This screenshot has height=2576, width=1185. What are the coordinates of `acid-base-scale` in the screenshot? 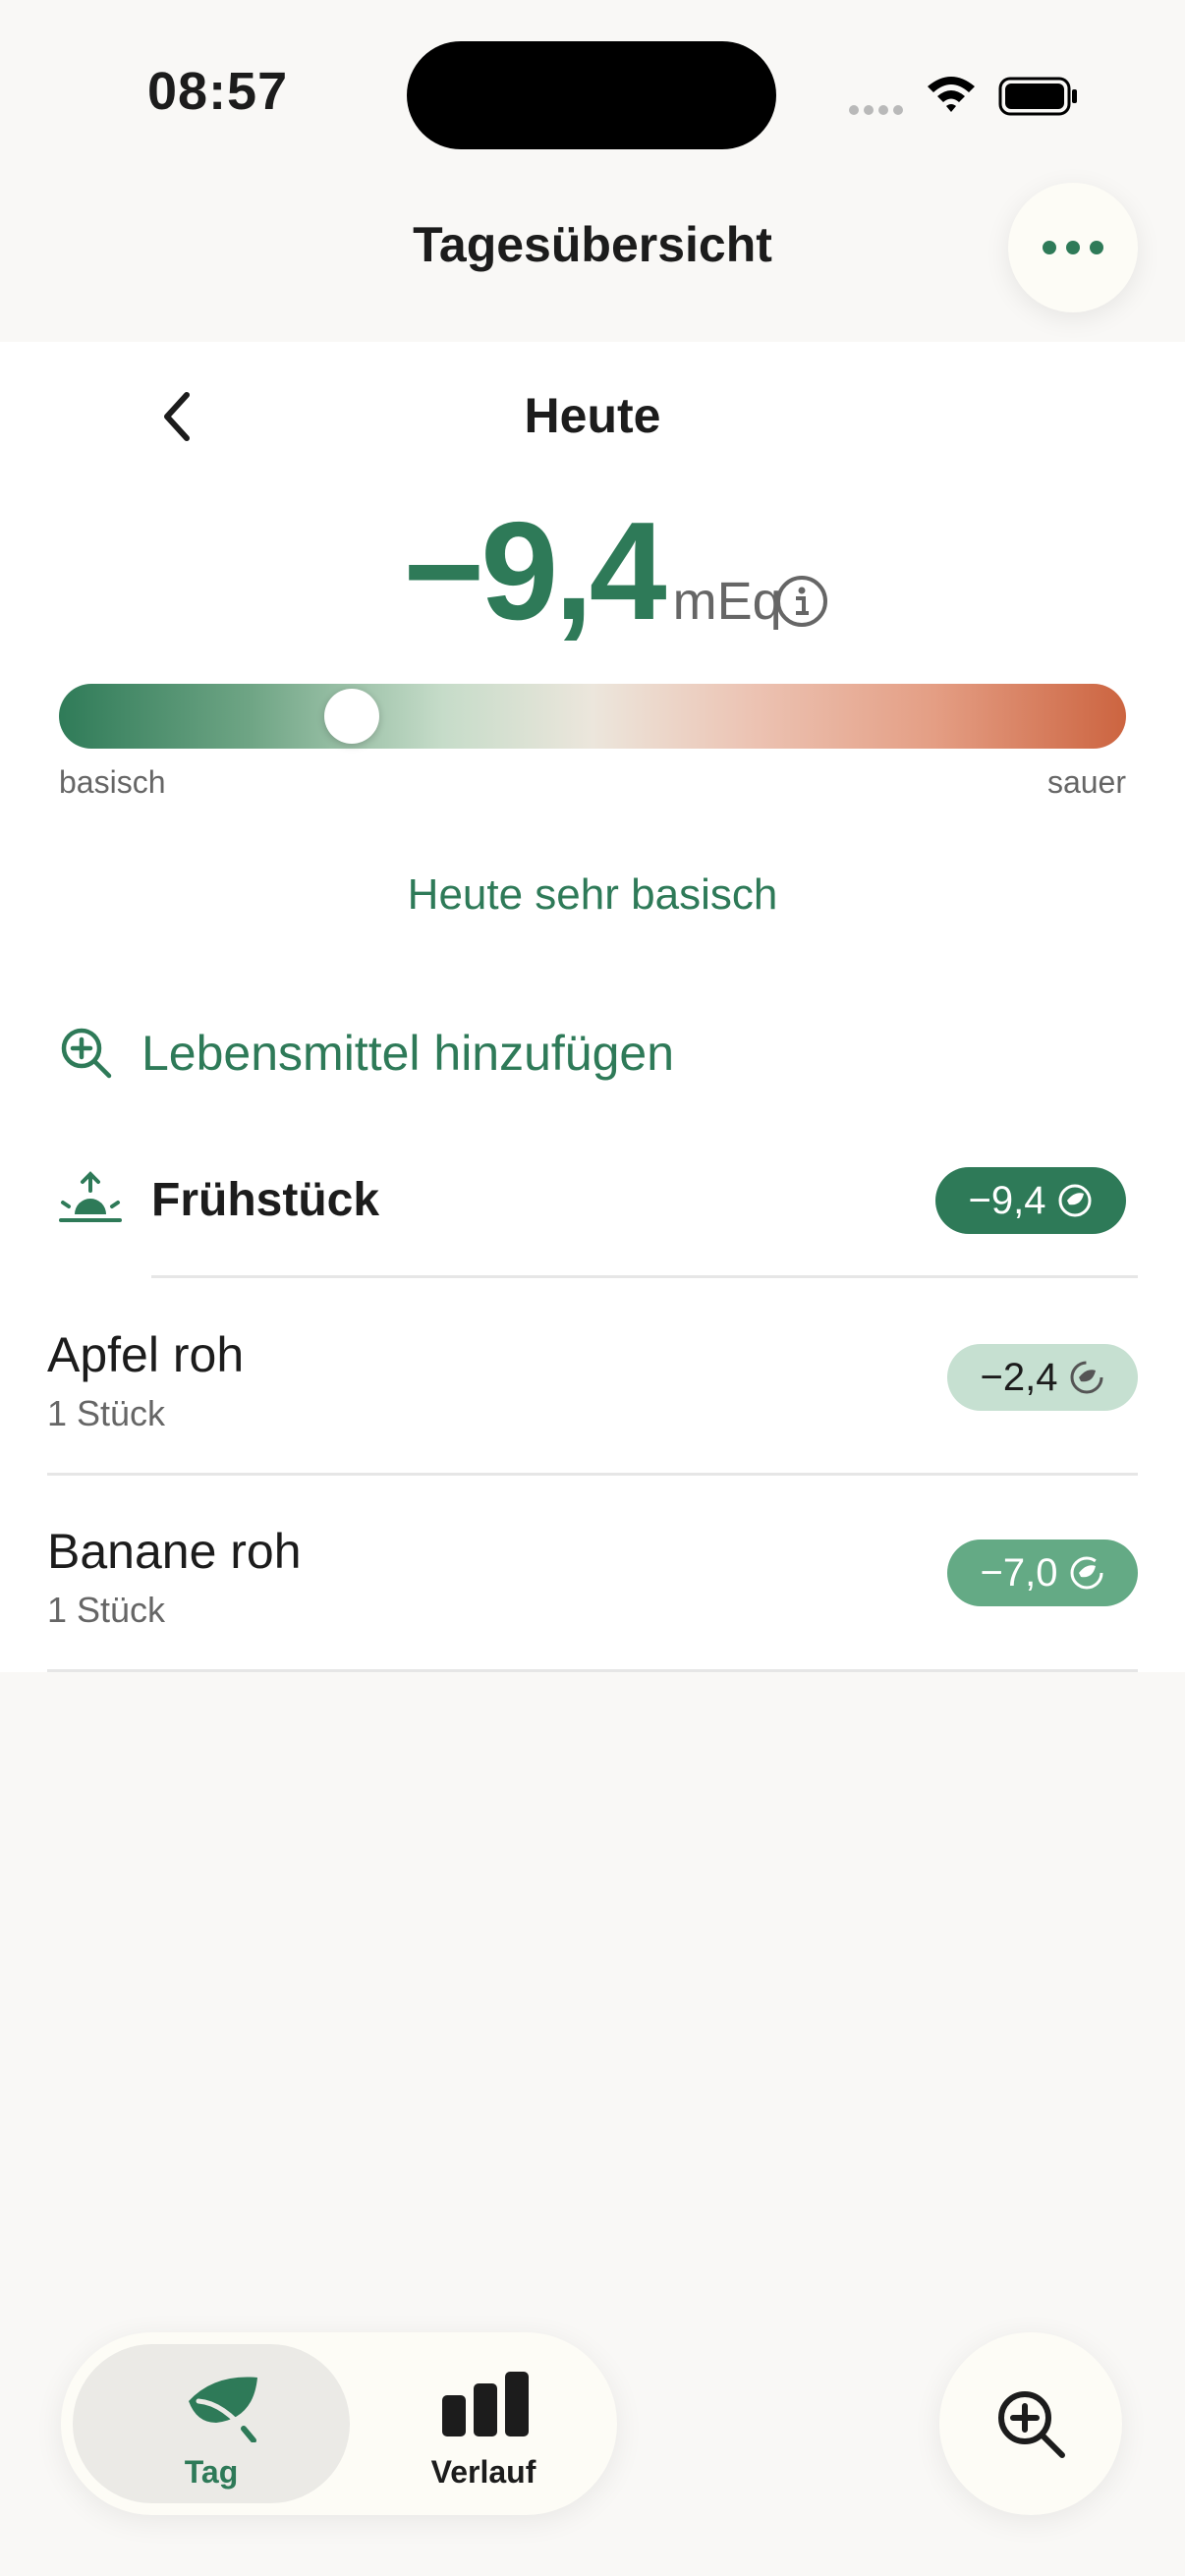 It's located at (592, 716).